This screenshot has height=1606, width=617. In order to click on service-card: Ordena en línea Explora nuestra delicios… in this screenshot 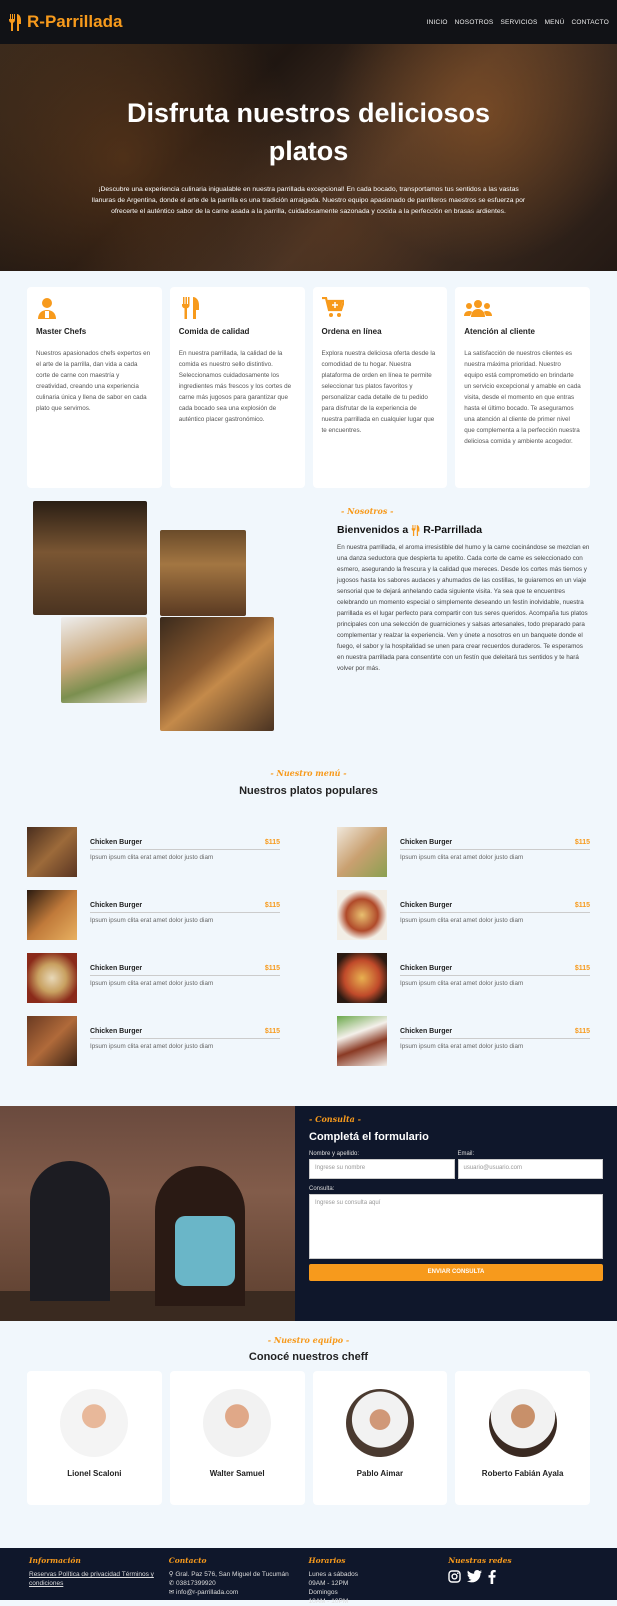, I will do `click(380, 387)`.